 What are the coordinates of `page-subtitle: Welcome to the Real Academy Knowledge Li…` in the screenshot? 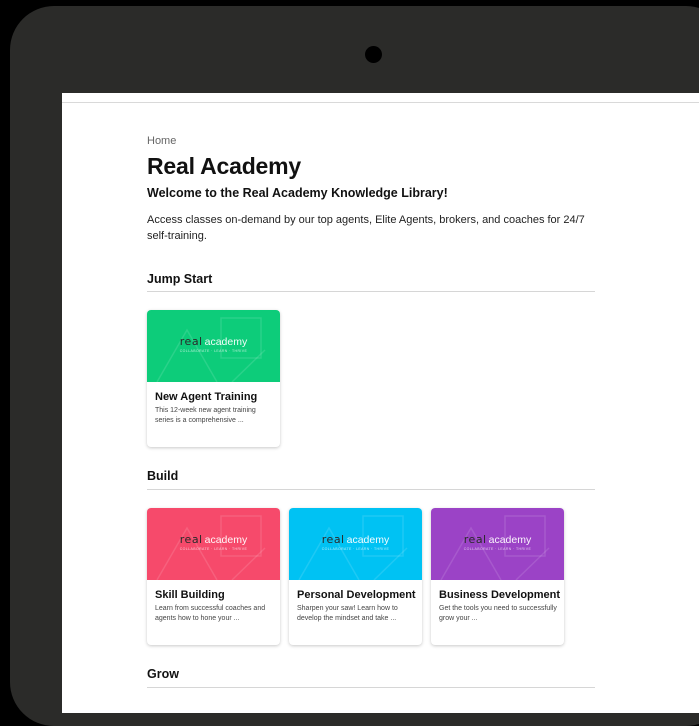 It's located at (297, 193).